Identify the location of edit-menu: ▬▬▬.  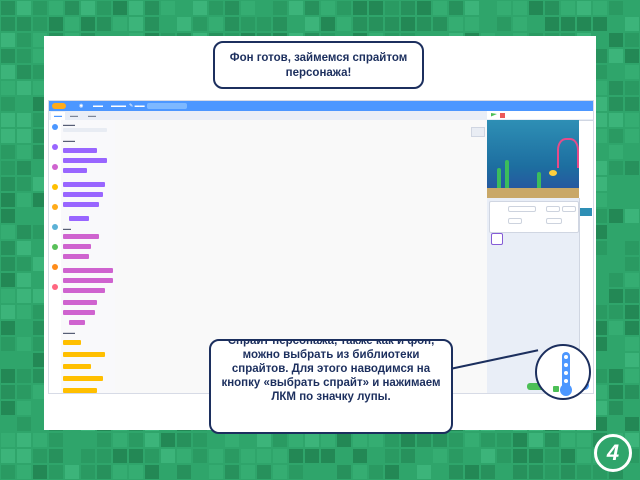
(118, 106).